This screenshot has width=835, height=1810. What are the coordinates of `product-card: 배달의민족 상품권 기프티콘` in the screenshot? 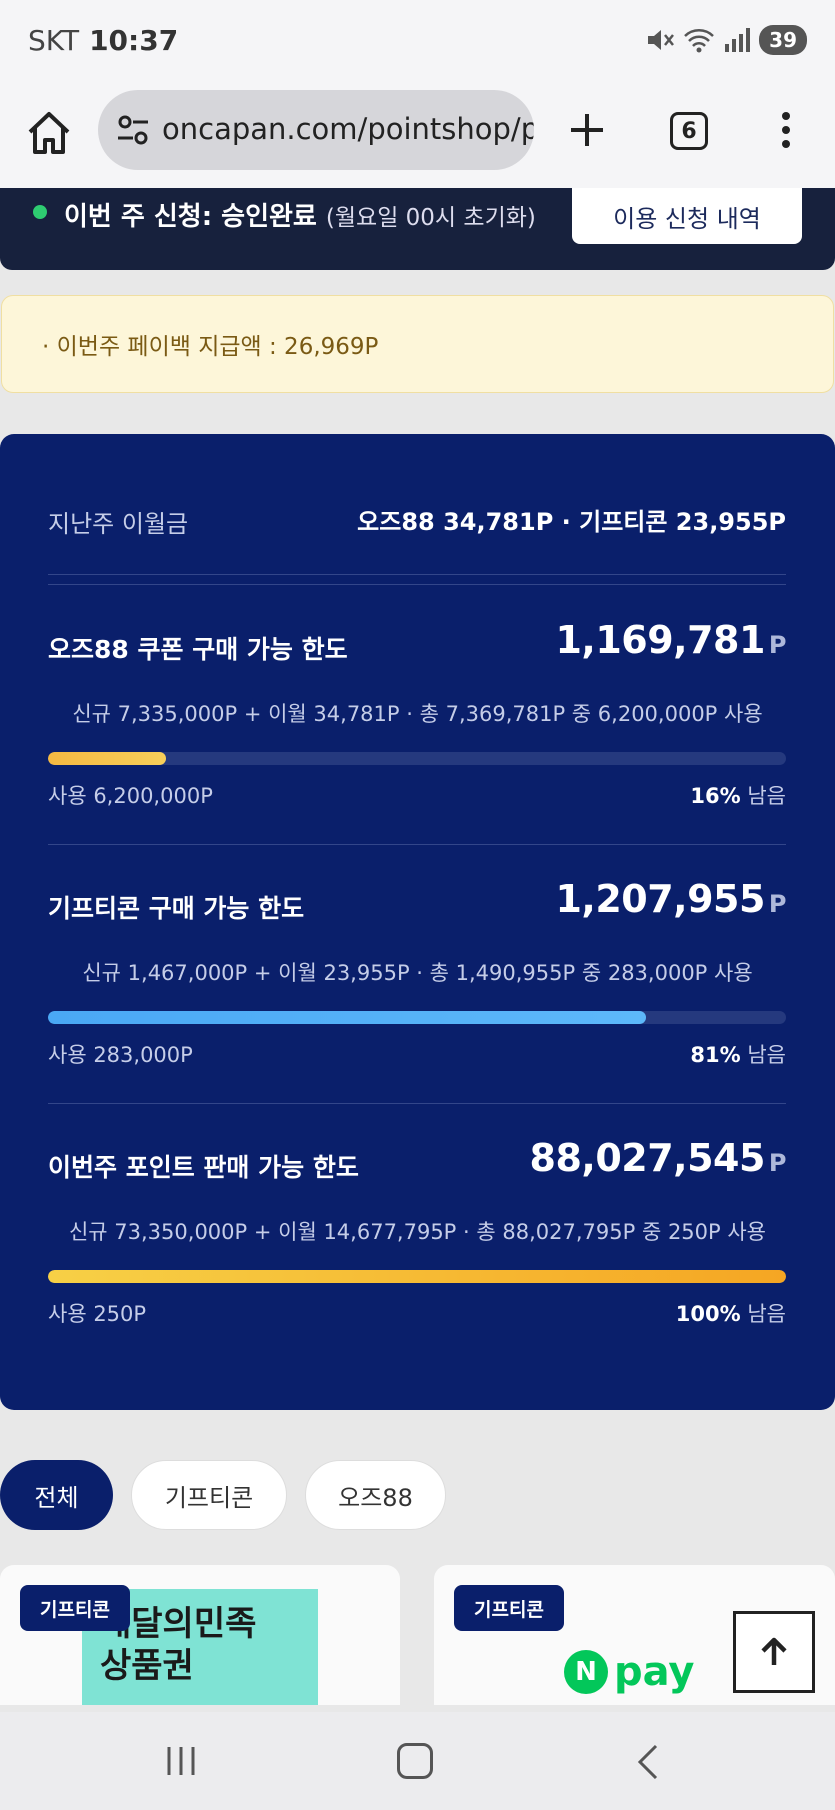 It's located at (200, 1635).